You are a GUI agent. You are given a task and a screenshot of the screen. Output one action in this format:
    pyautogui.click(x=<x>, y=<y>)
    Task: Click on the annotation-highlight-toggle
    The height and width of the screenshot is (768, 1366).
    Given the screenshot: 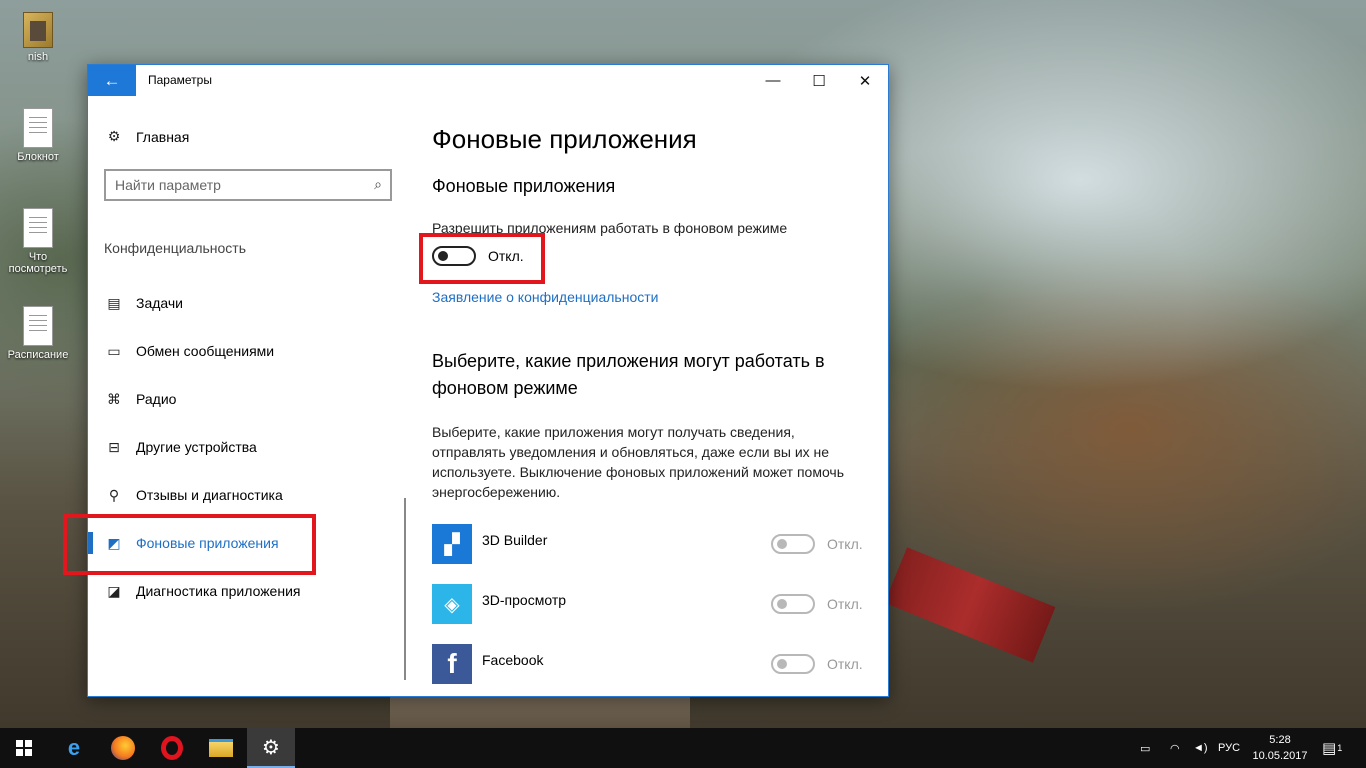 What is the action you would take?
    pyautogui.click(x=482, y=258)
    